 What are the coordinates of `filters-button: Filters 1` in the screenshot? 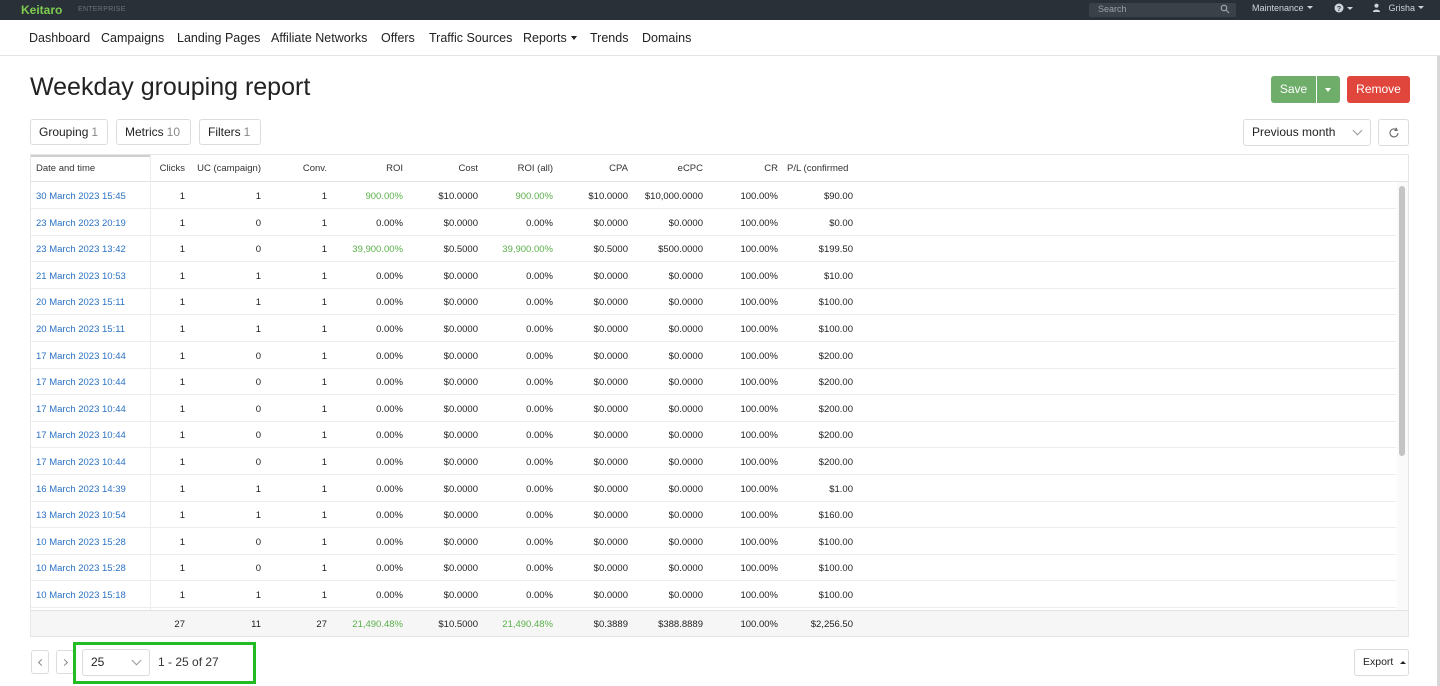 It's located at (230, 132).